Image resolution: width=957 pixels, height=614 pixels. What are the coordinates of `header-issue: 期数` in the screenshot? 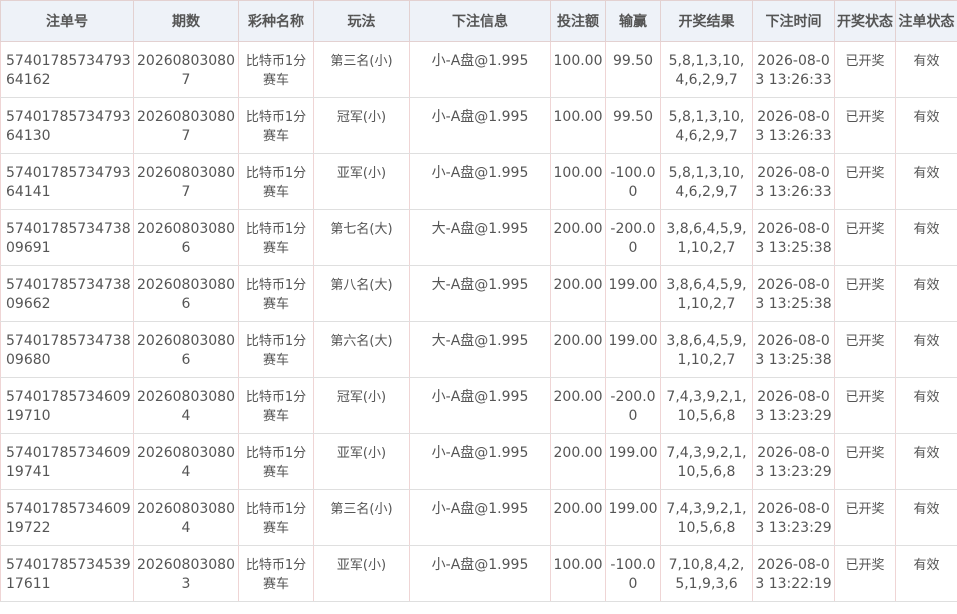 It's located at (186, 21).